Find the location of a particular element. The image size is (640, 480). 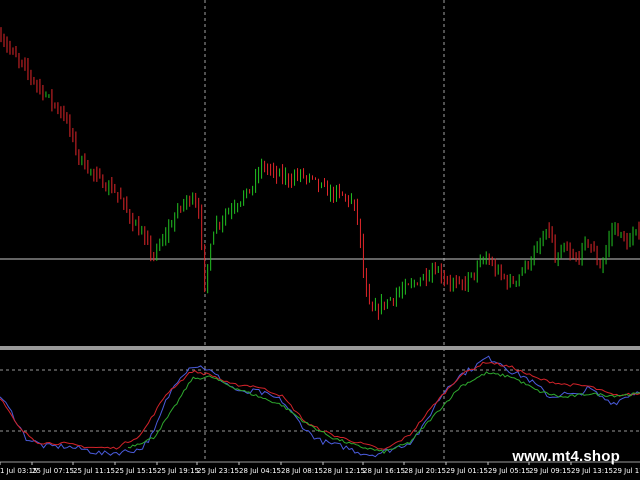

time-label-13: 29 Jul 09:15 is located at coordinates (550, 471).